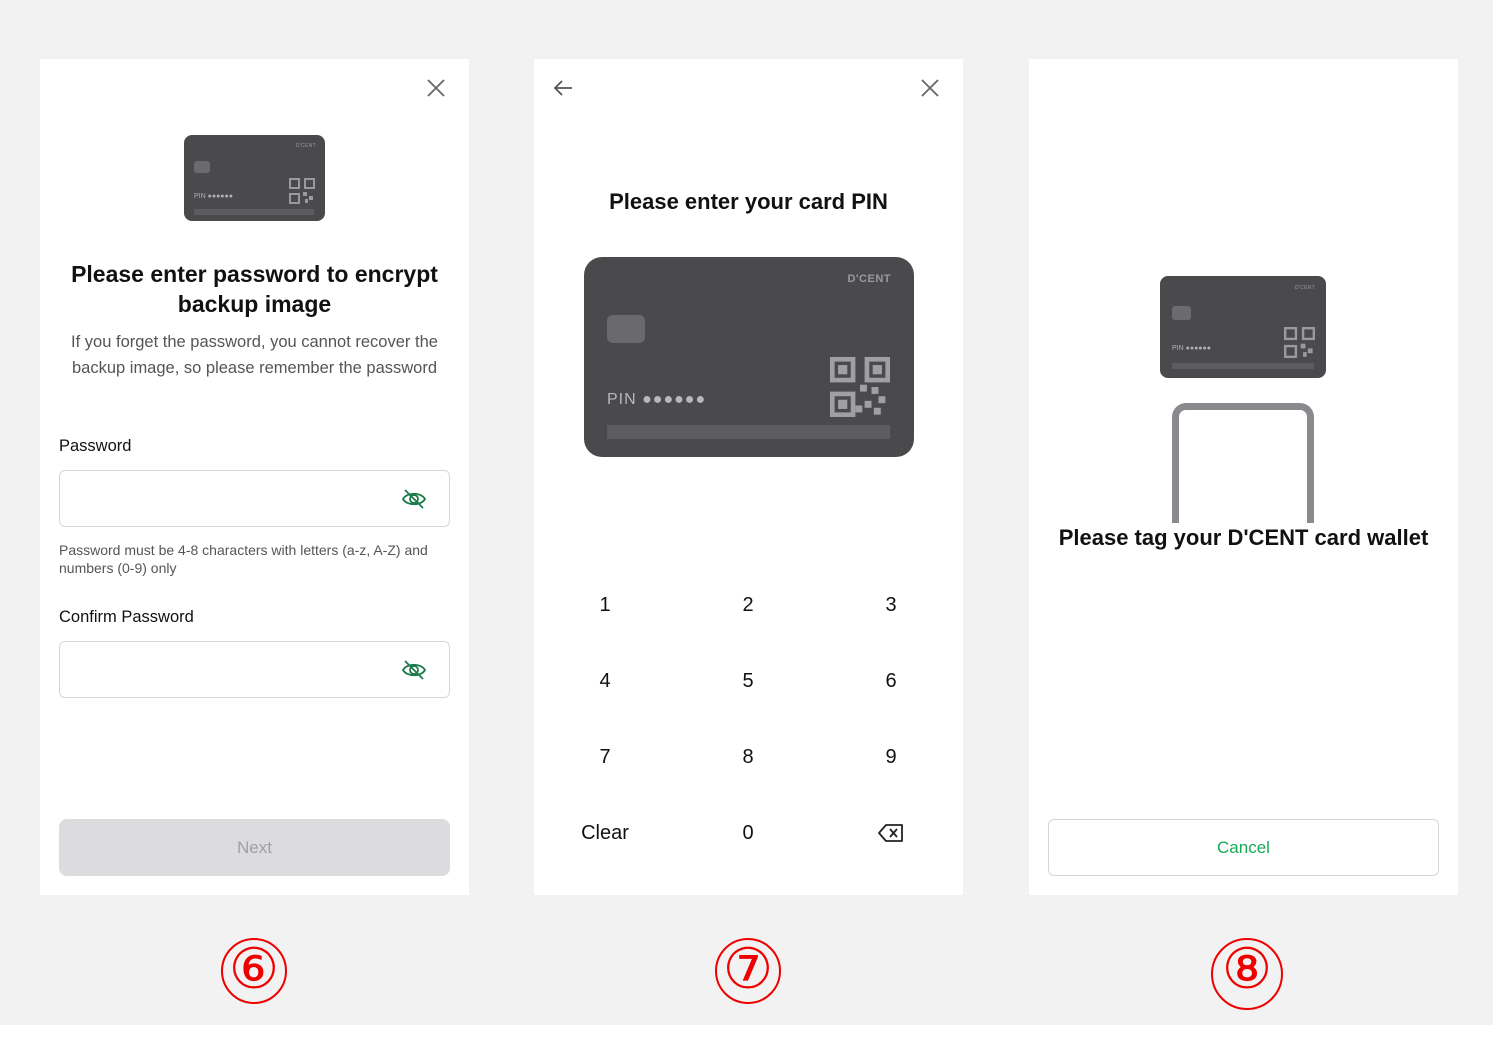 This screenshot has width=1493, height=1062. Describe the element at coordinates (605, 757) in the screenshot. I see `key-7: 7` at that location.